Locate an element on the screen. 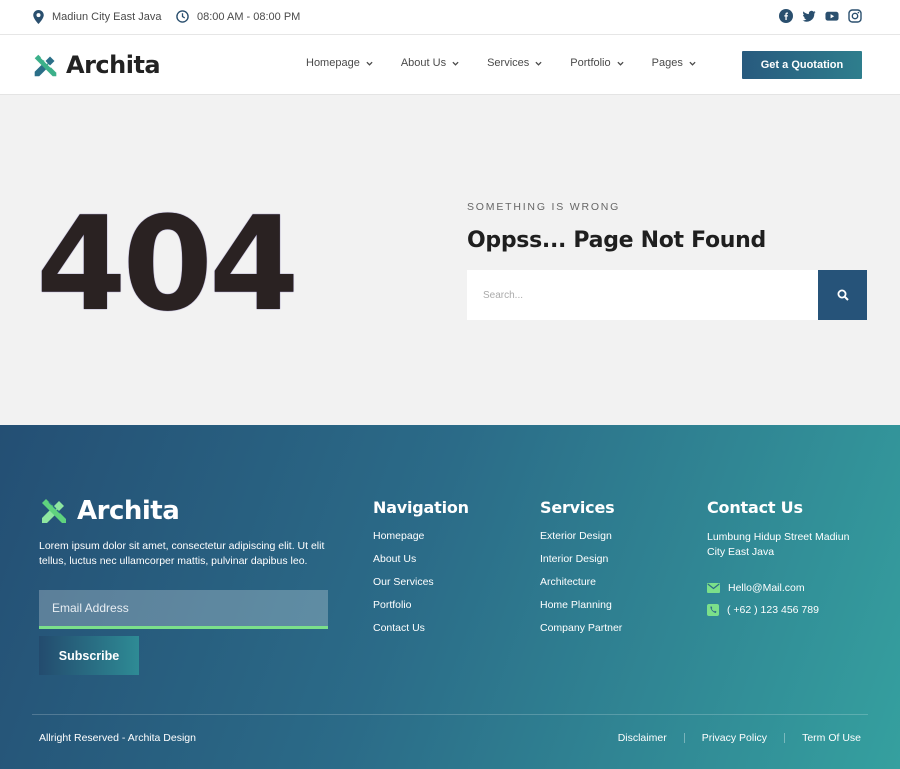  page-title: Oppss... Page Not Found is located at coordinates (616, 240).